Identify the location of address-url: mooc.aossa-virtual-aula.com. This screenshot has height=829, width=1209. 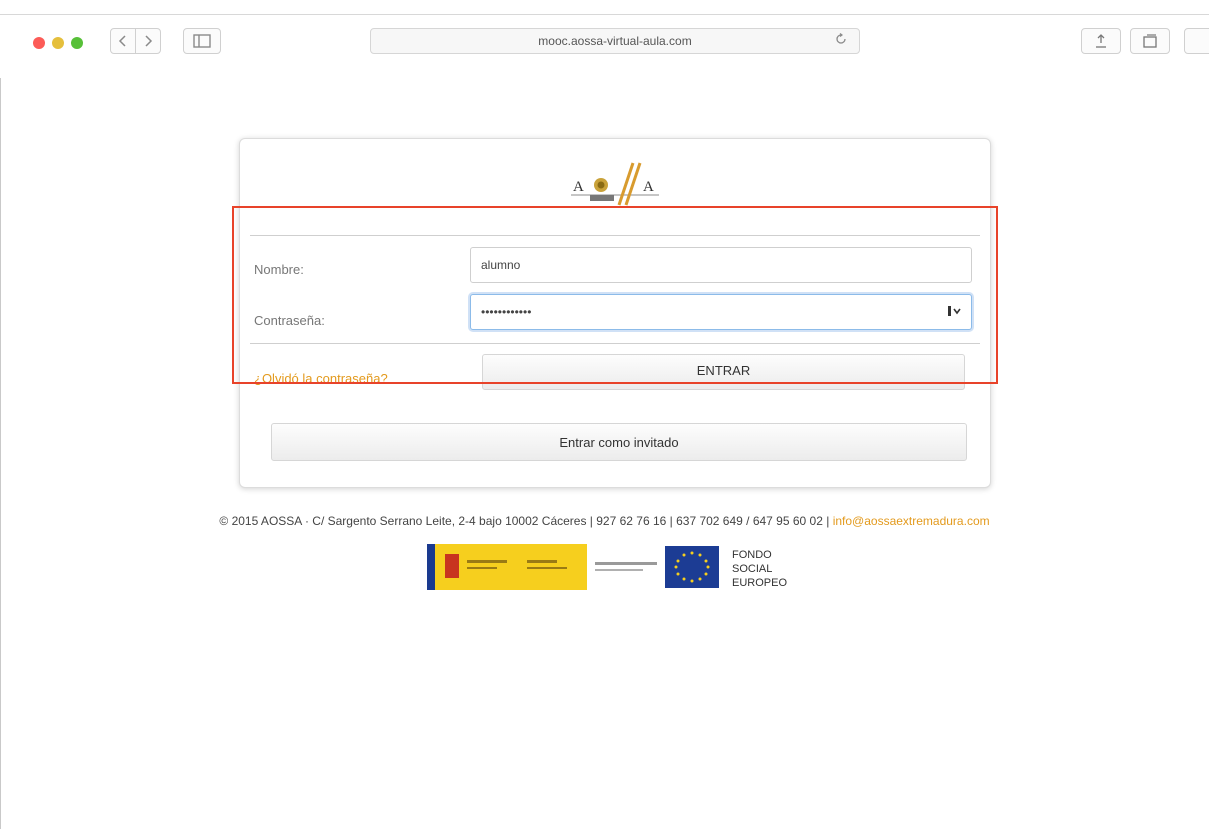
(615, 41).